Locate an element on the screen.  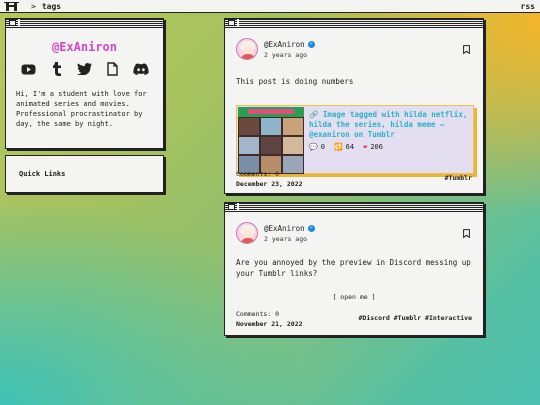
file-icon is located at coordinates (113, 69).